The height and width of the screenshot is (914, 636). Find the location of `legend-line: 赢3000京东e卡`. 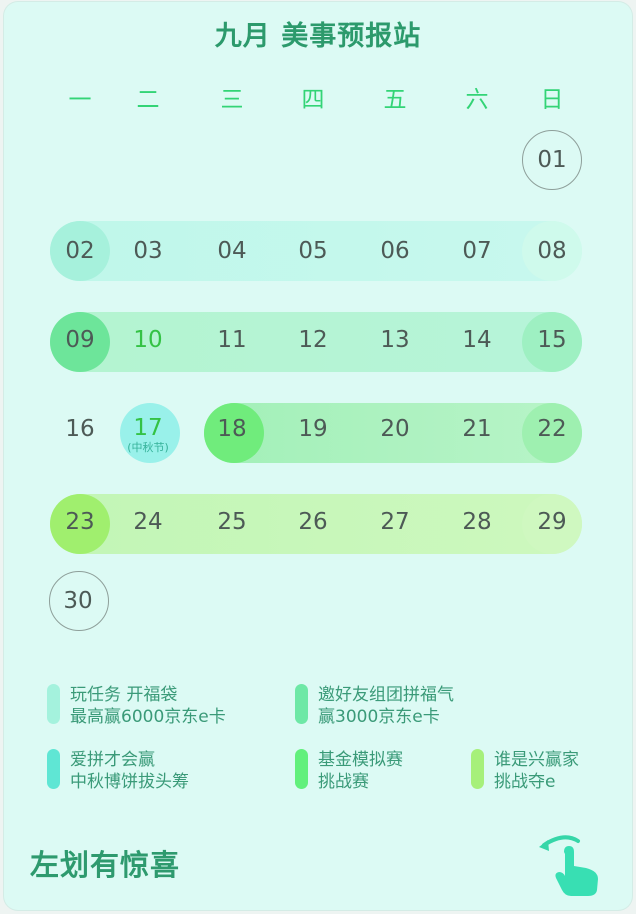

legend-line: 赢3000京东e卡 is located at coordinates (379, 717).